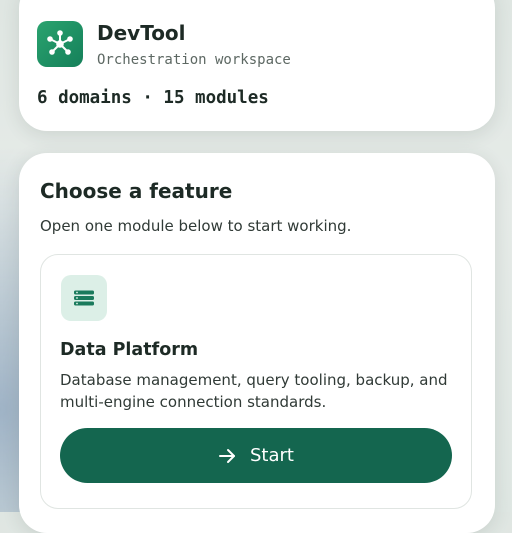 The image size is (512, 533). What do you see at coordinates (129, 350) in the screenshot?
I see `feature-title: Data Platform` at bounding box center [129, 350].